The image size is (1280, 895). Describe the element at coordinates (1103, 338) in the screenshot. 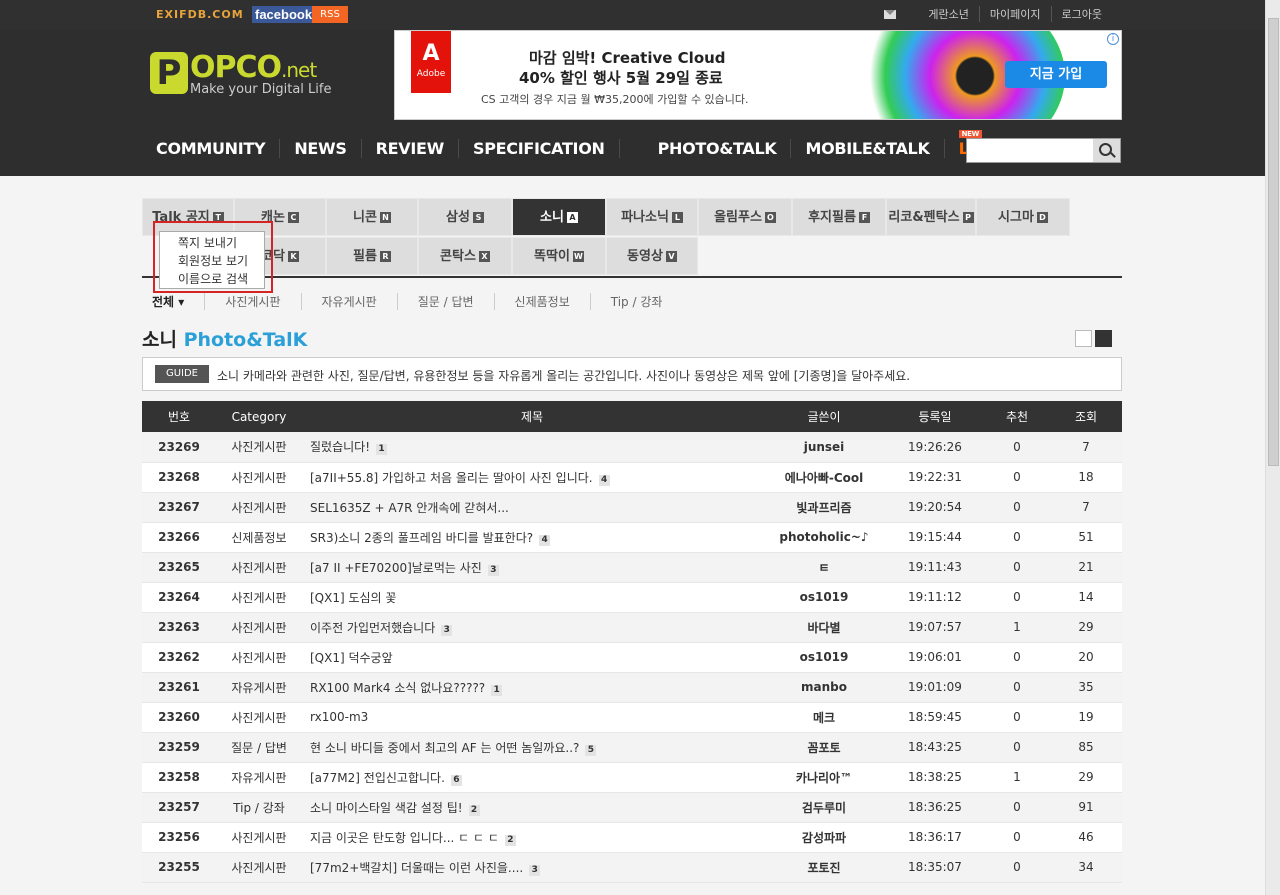

I see `list-view-icon` at that location.